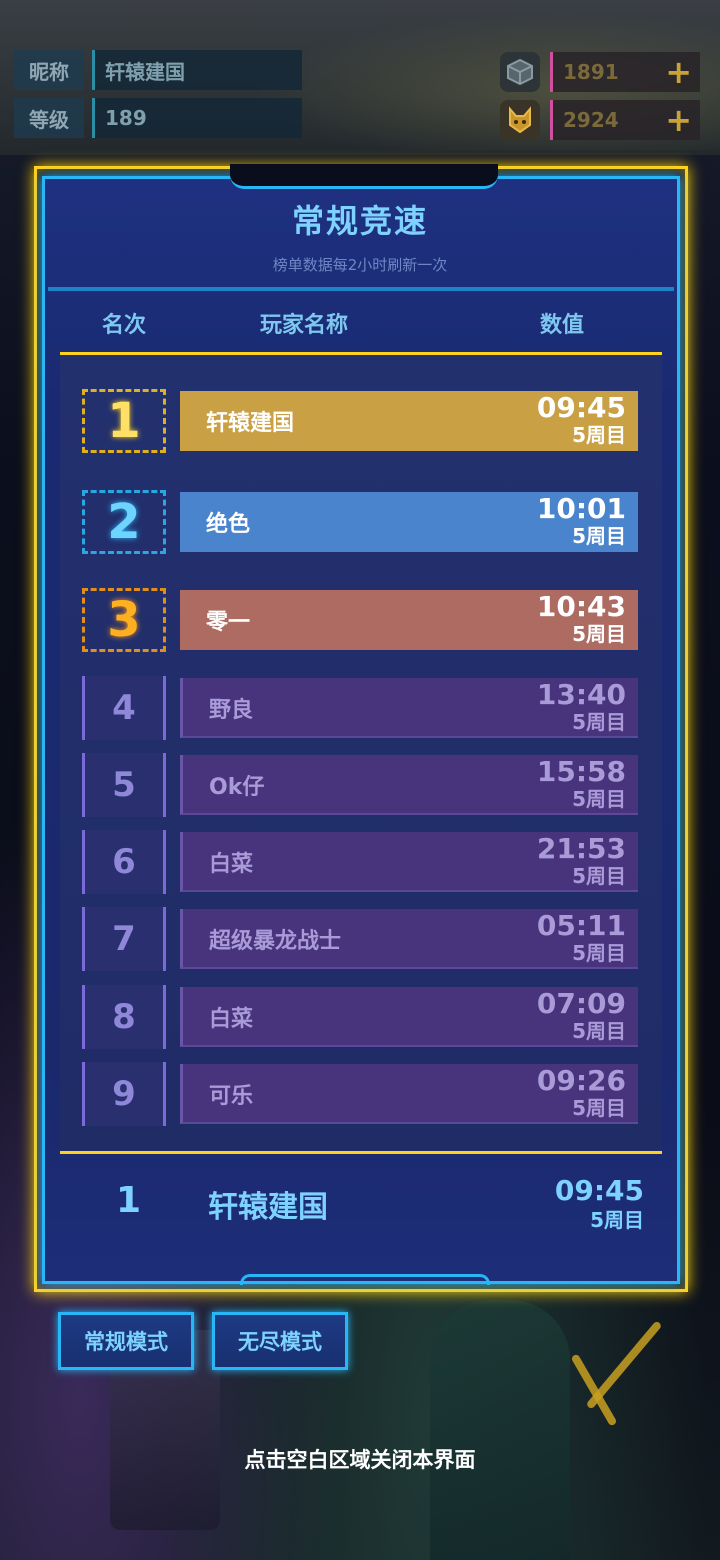 The image size is (720, 1560). What do you see at coordinates (594, 1390) in the screenshot?
I see `background-branch` at bounding box center [594, 1390].